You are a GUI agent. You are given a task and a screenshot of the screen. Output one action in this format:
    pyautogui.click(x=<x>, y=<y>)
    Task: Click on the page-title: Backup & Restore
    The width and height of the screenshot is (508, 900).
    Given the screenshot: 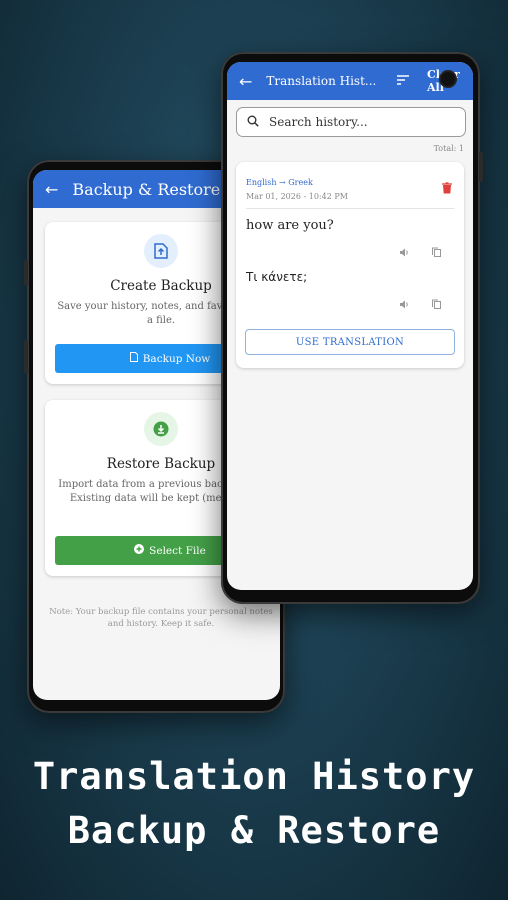 What is the action you would take?
    pyautogui.click(x=146, y=189)
    